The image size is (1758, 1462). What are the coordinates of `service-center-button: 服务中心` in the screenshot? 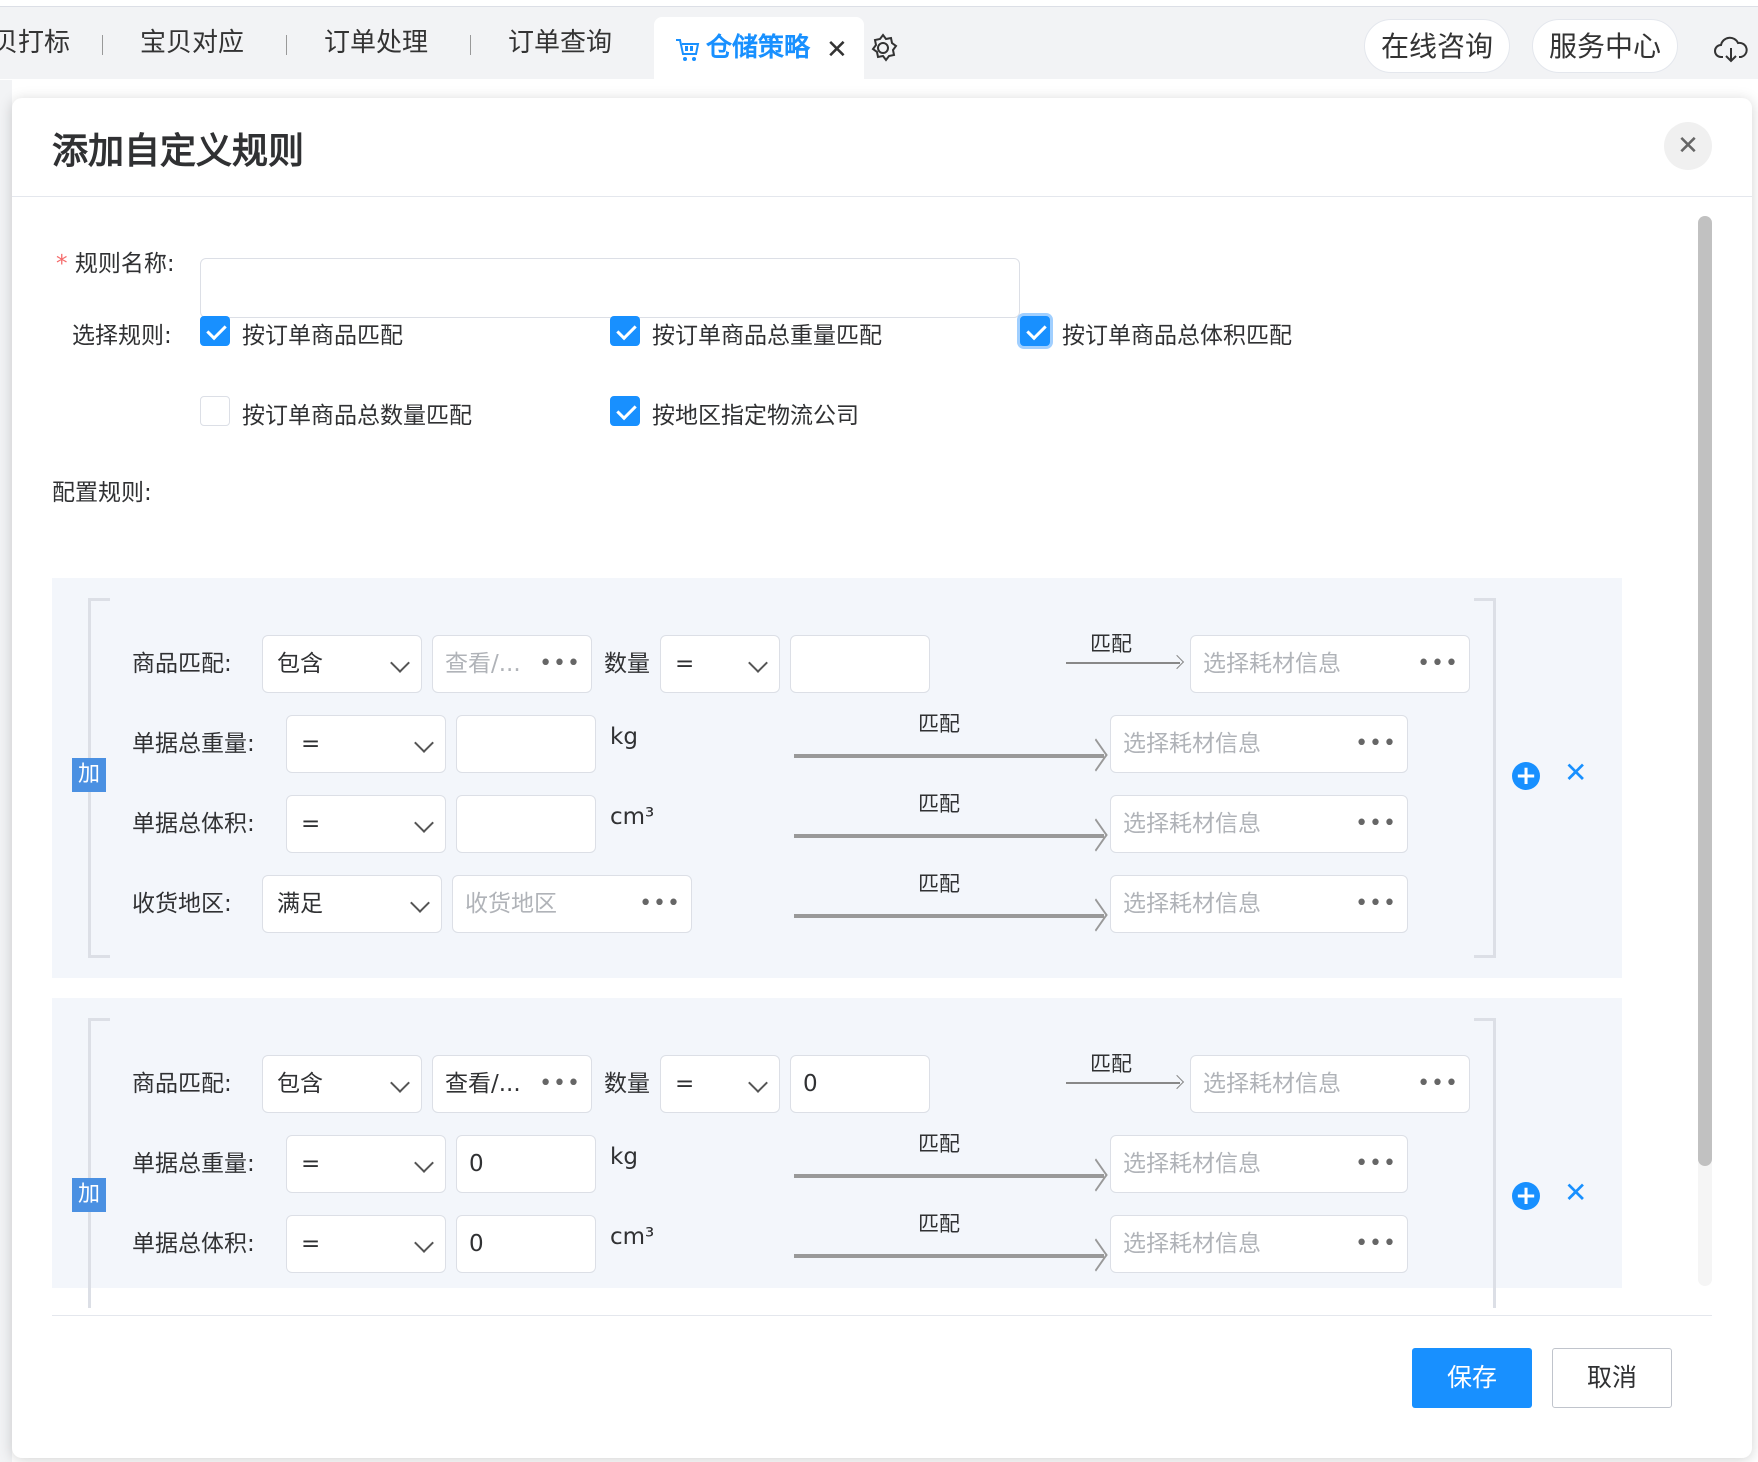 It's located at (1605, 46).